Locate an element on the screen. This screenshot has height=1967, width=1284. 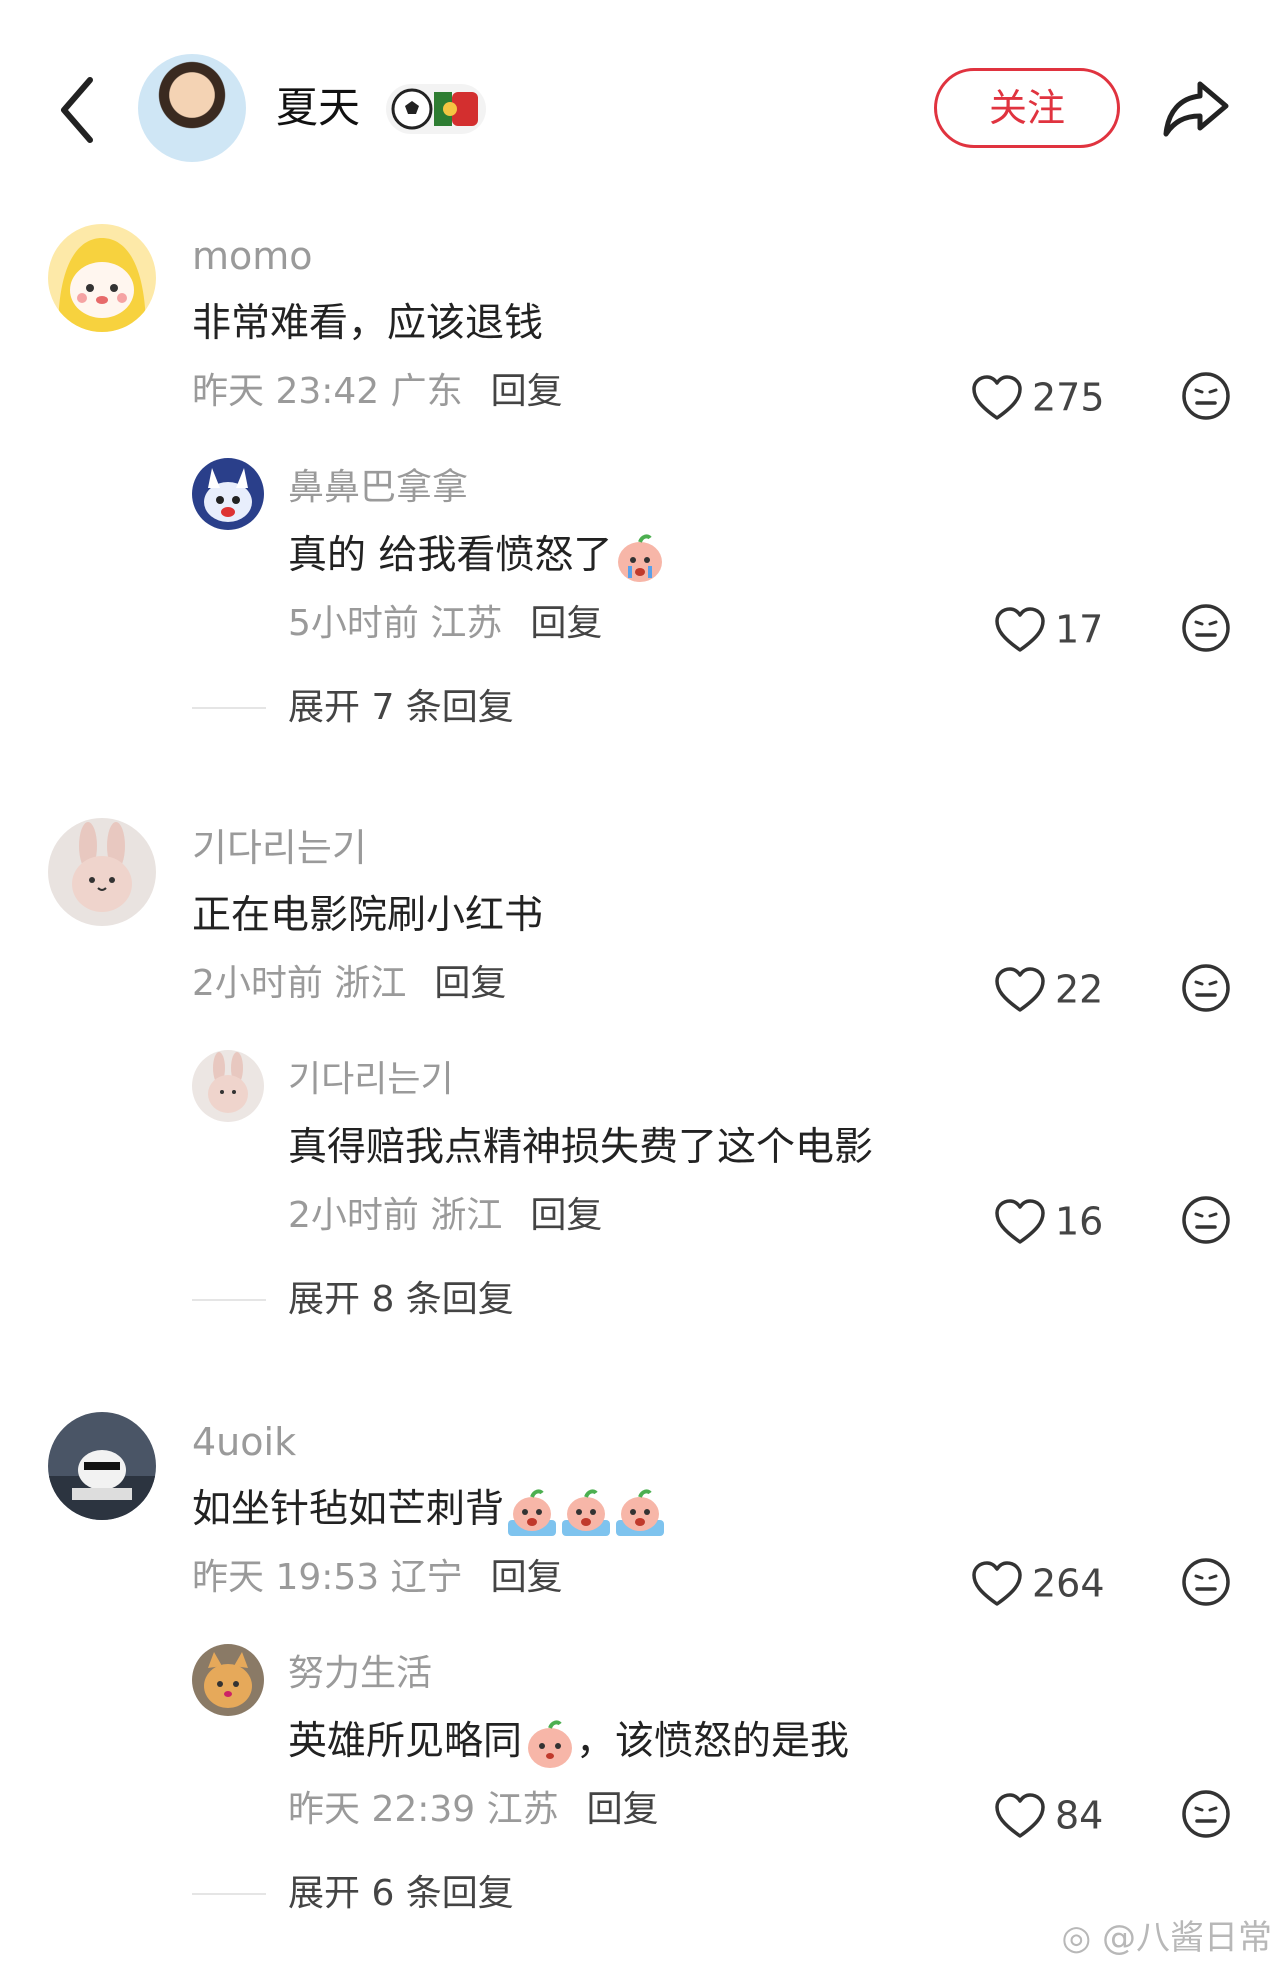
expand-replies-button: 展开 8 条回复 is located at coordinates (401, 1300).